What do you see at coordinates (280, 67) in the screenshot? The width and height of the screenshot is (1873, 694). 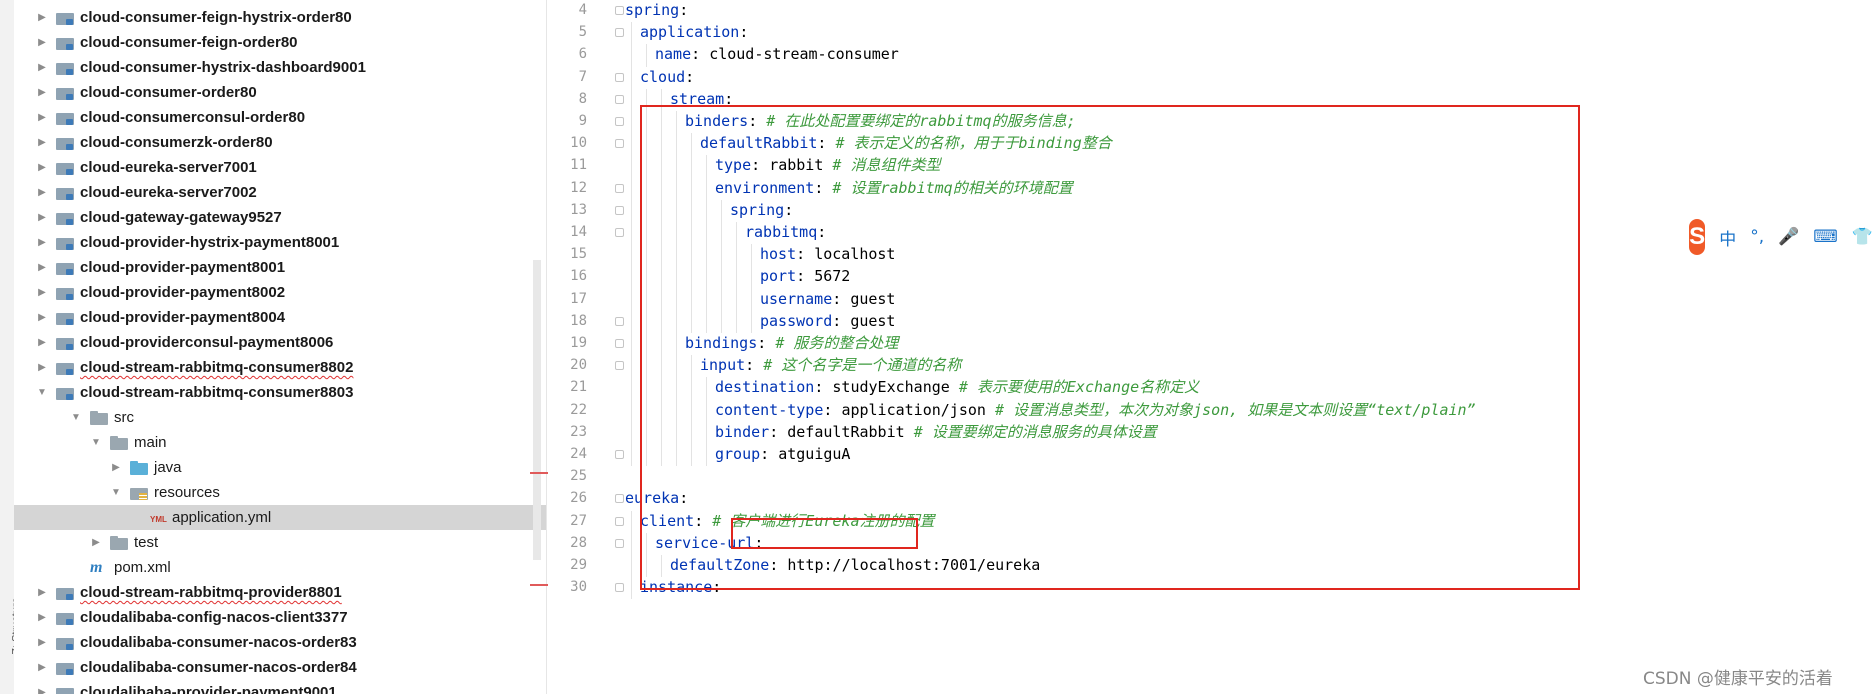 I see `tree-item: ▶ cloud-consumer-hystrix-dashboard9001` at bounding box center [280, 67].